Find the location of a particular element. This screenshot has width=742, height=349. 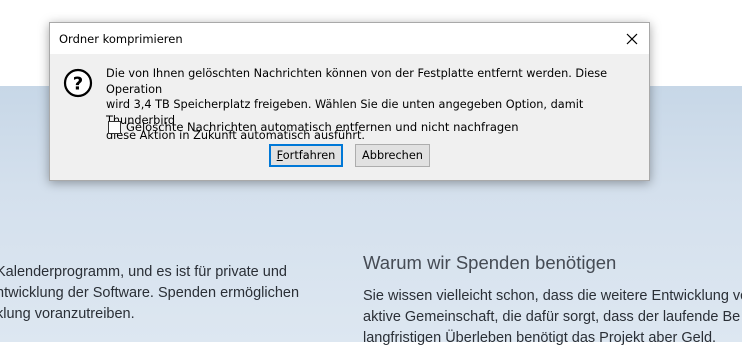

background-left-line: klung voranzutreiben. is located at coordinates (67, 314).